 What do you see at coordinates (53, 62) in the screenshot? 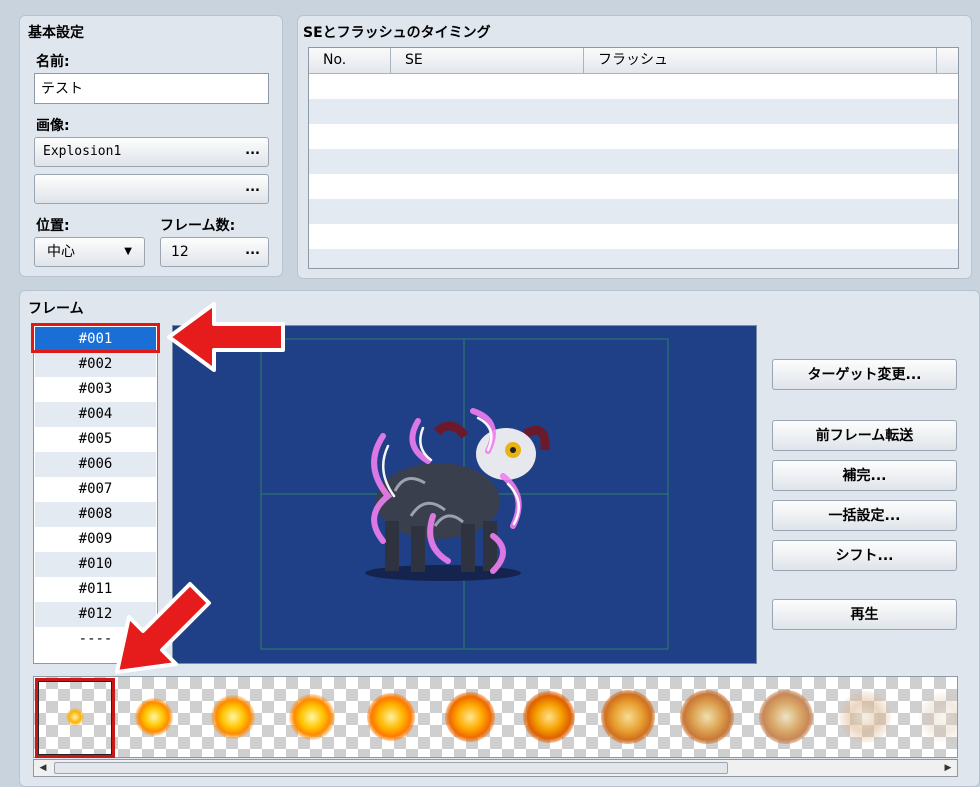
I see `name-label: 名前:` at bounding box center [53, 62].